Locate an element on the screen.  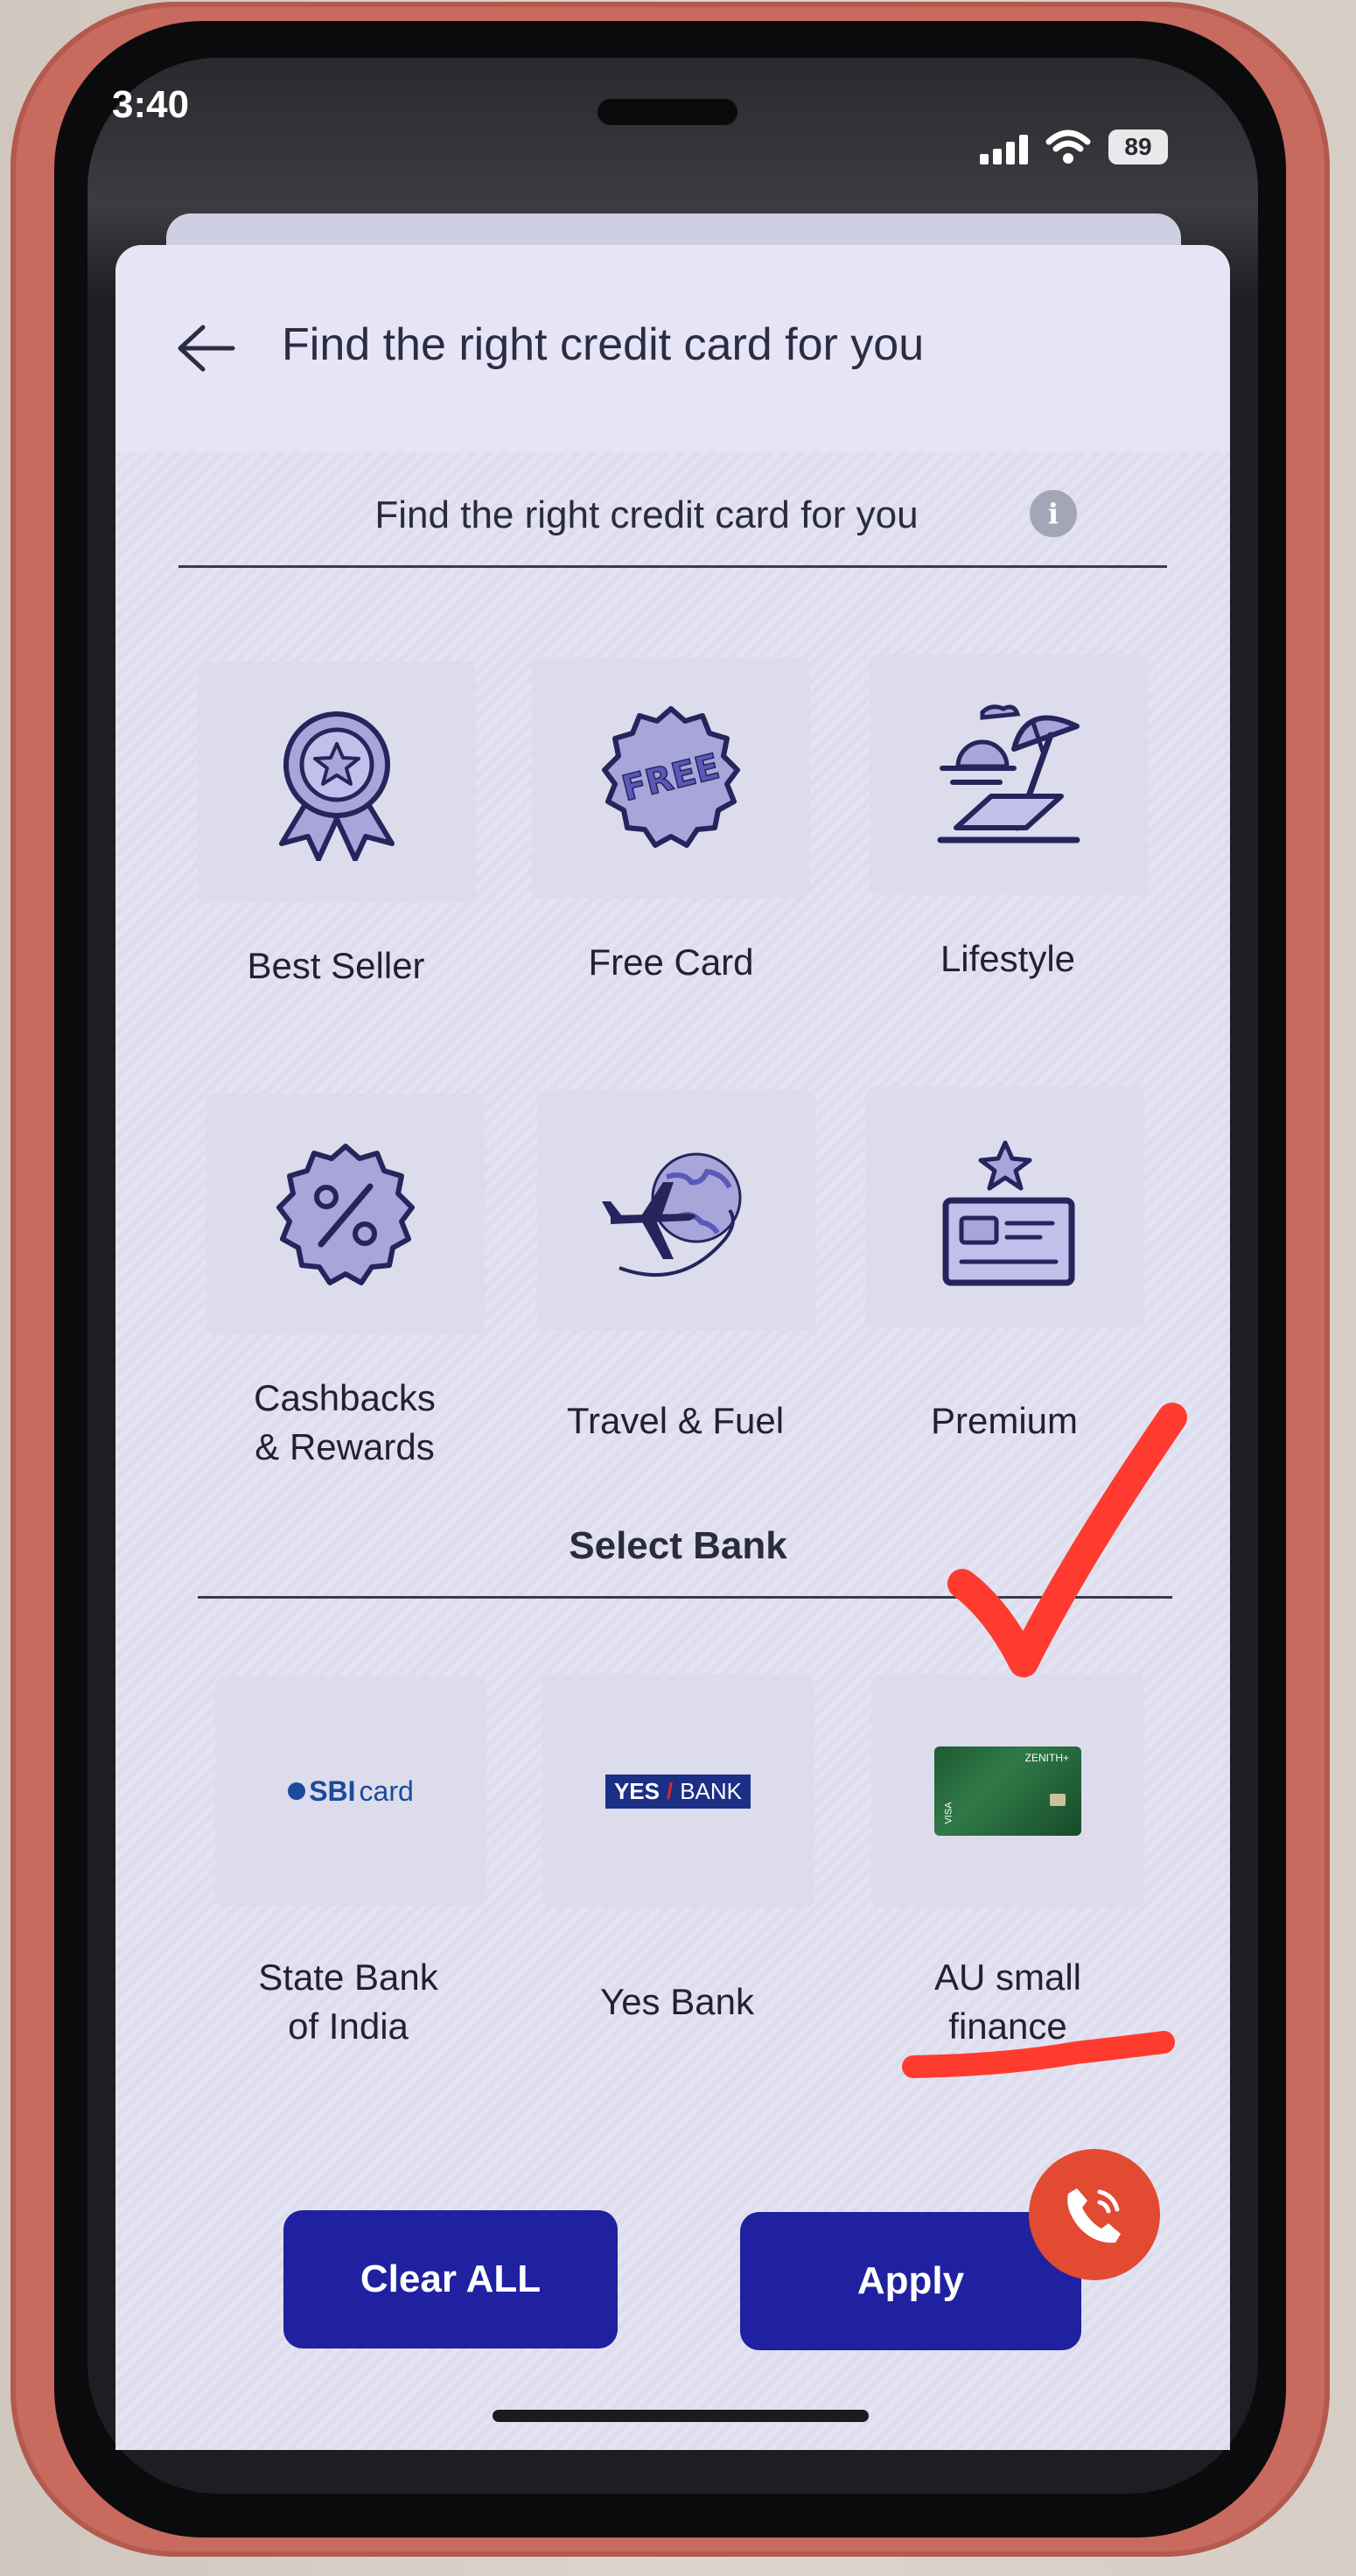
sbi-logo-suffix: card is located at coordinates (386, 1790).